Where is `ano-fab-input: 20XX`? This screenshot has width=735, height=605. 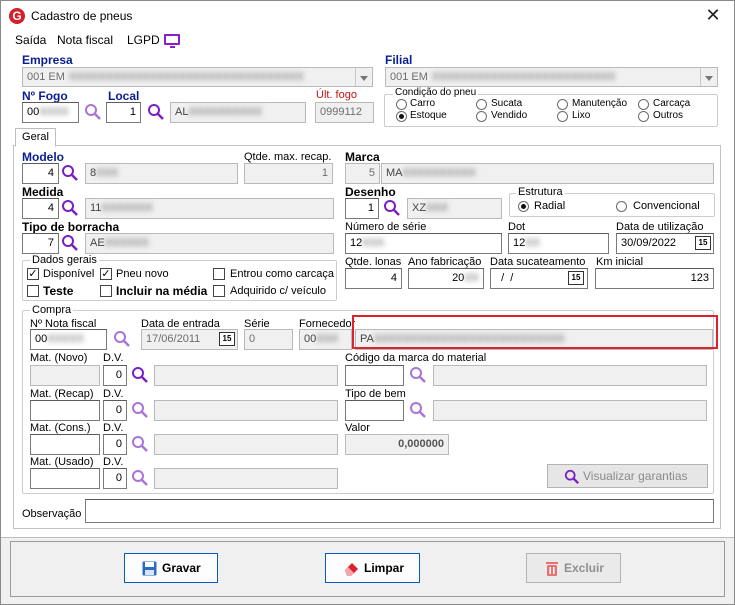
ano-fab-input: 20XX is located at coordinates (446, 278).